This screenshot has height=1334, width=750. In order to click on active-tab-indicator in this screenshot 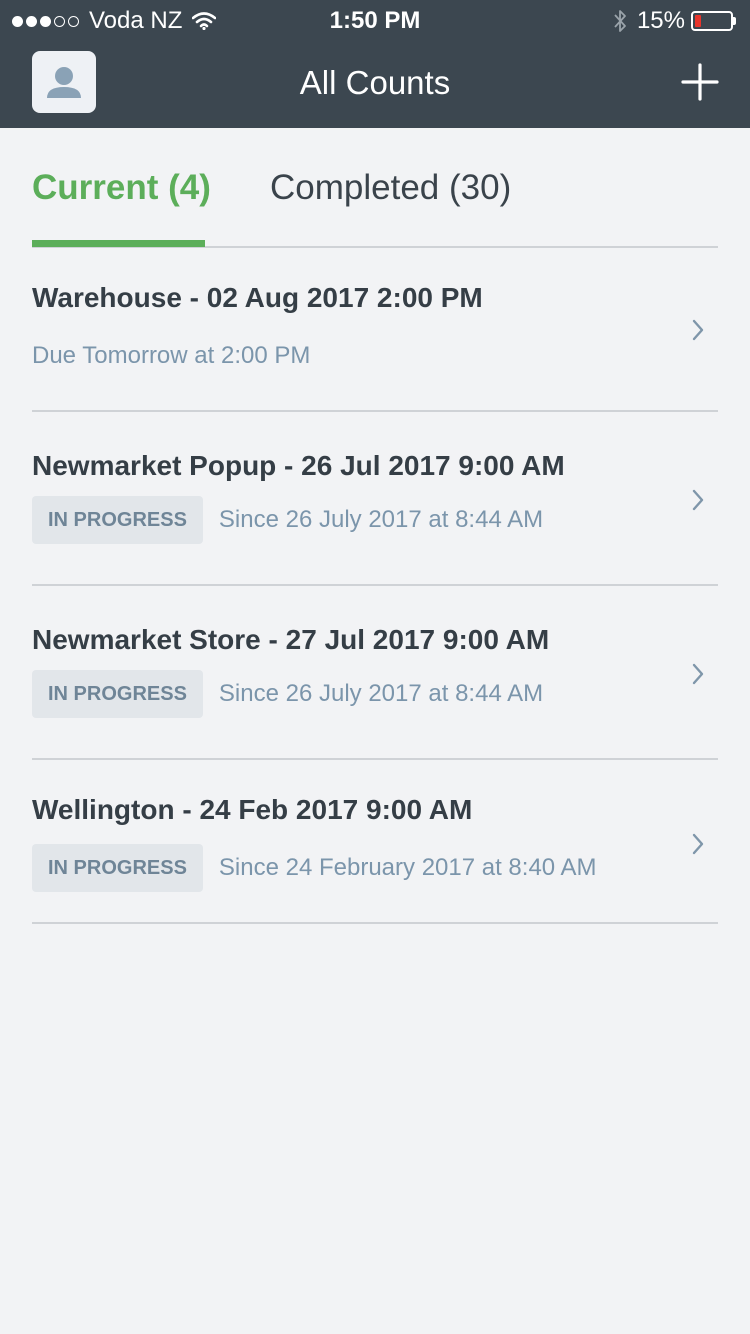, I will do `click(118, 243)`.